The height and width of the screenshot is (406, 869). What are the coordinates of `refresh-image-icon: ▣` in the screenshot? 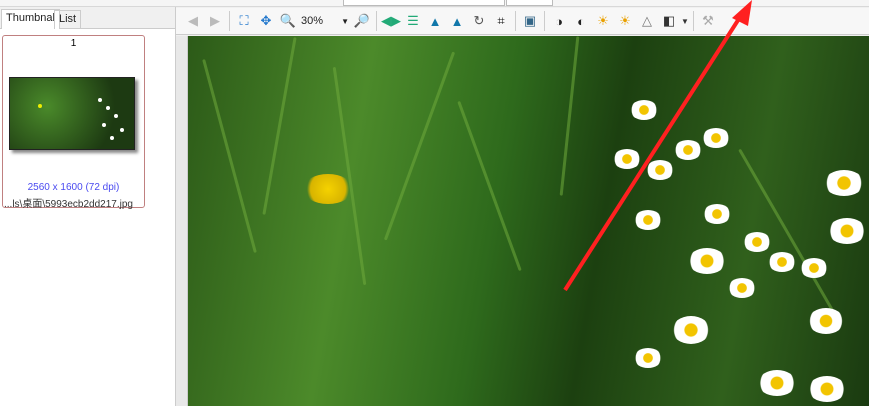 It's located at (530, 21).